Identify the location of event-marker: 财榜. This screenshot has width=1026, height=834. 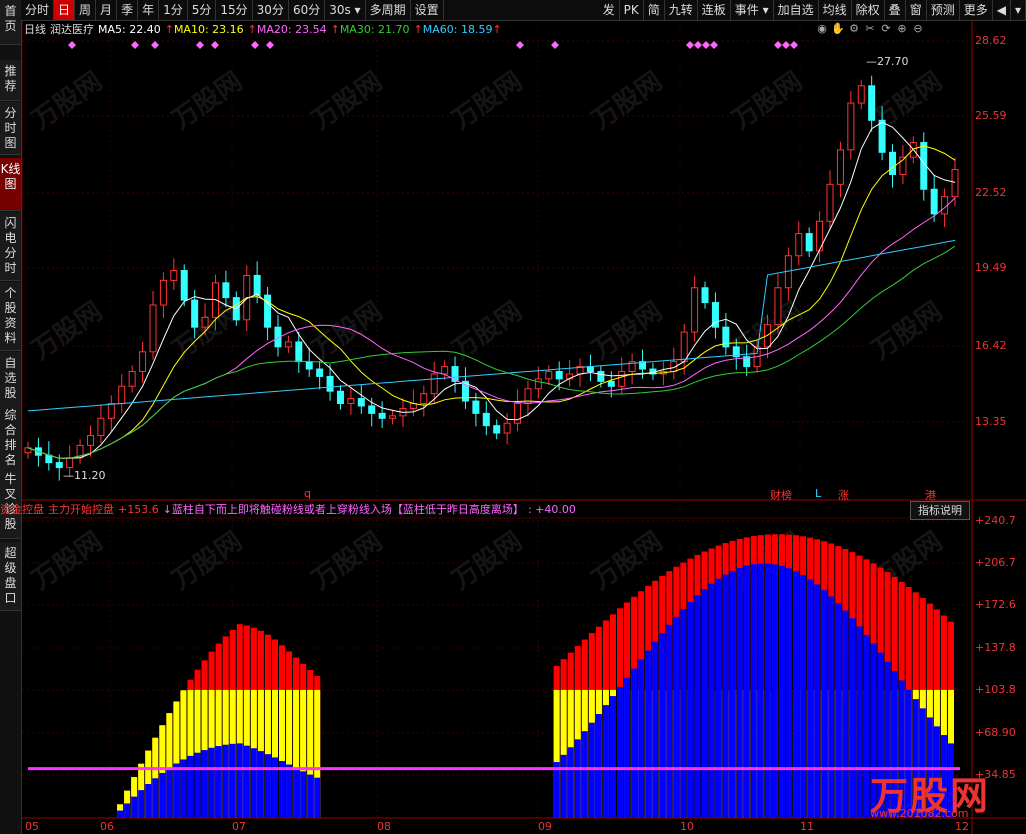
(781, 495).